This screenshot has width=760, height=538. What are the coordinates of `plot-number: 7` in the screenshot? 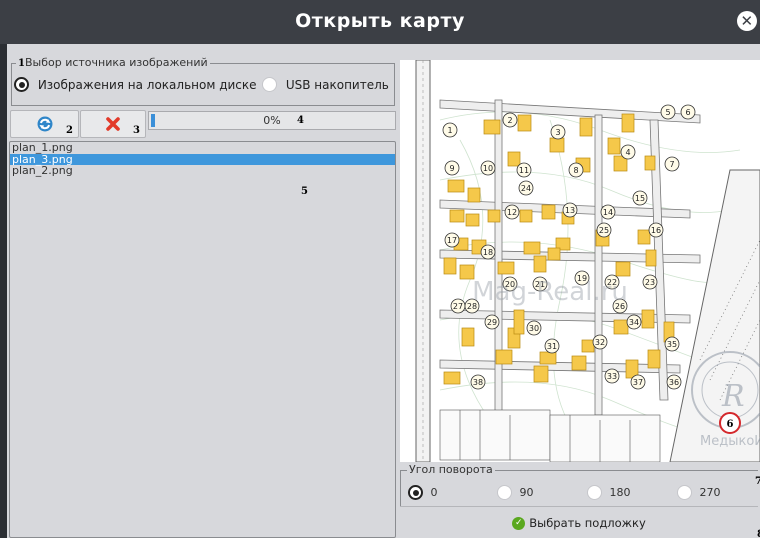 It's located at (671, 164).